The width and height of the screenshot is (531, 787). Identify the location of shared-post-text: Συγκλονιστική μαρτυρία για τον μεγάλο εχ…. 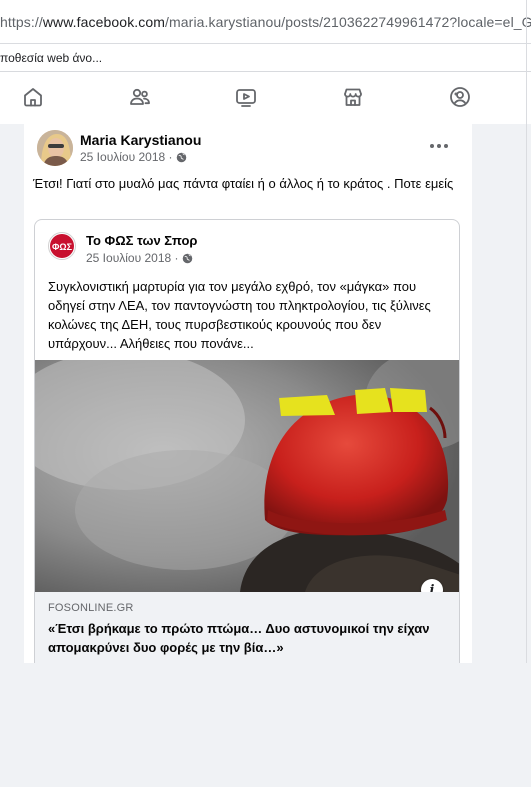
(239, 315).